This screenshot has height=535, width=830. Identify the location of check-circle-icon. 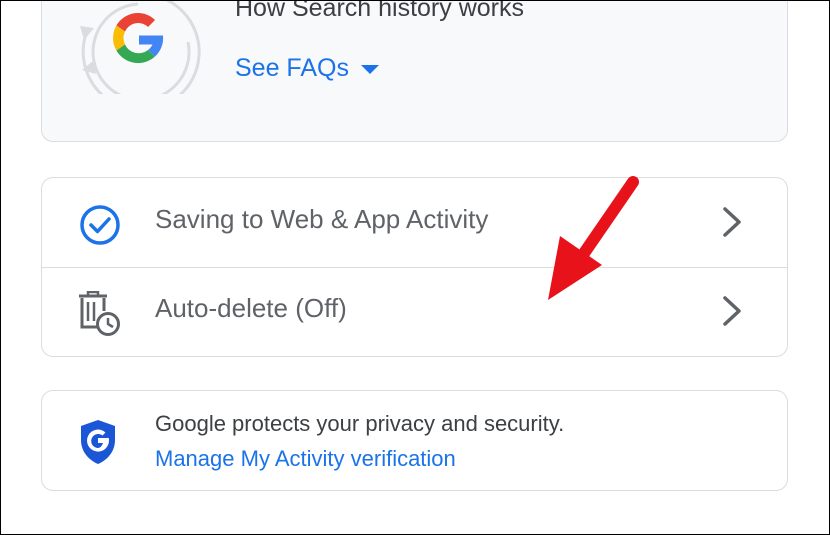
(100, 225).